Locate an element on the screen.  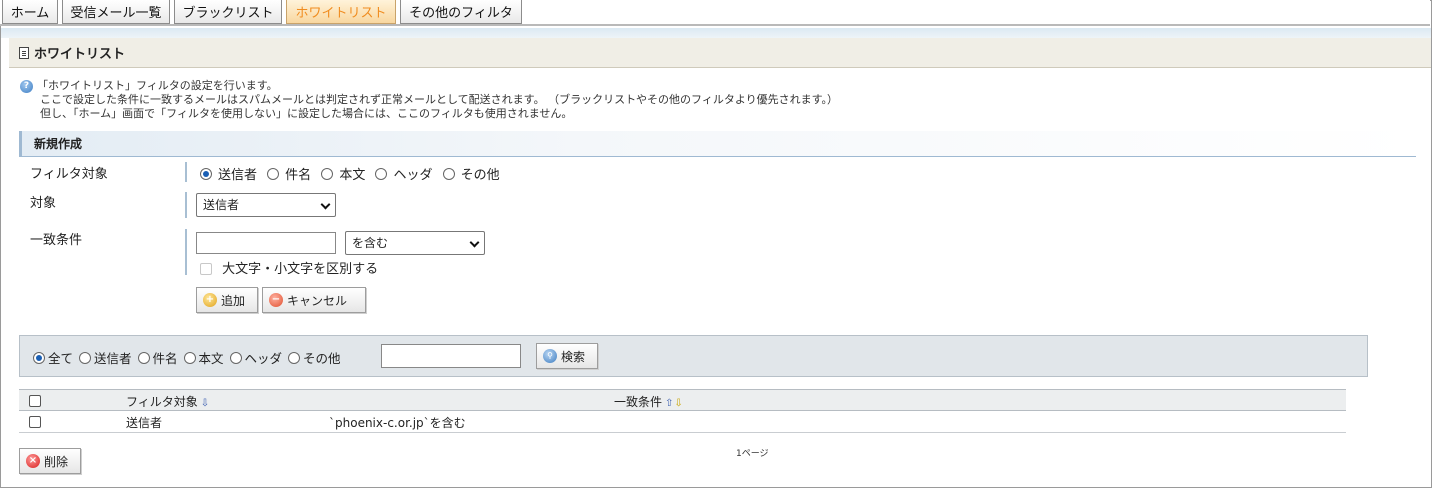
filter-target-radio-group: 送信者 件名 本文 ヘッダ その他 is located at coordinates (353, 173).